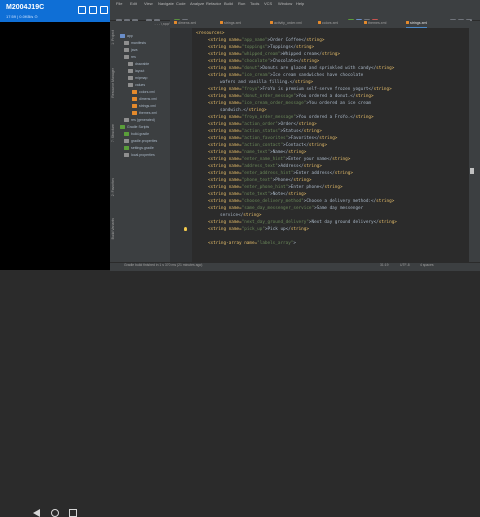 This screenshot has height=517, width=480. I want to click on tree-item: strings.xml, so click(144, 106).